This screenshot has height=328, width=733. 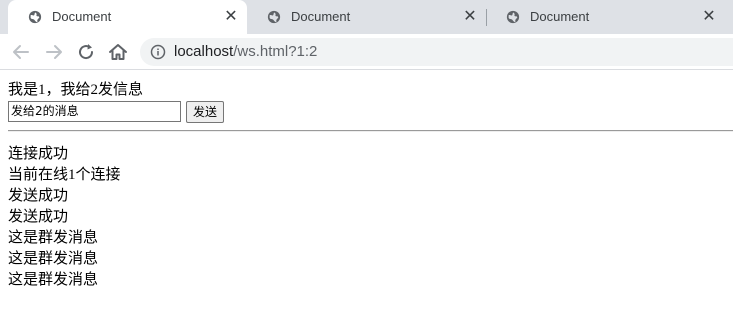 What do you see at coordinates (38, 154) in the screenshot?
I see `log-line: 连接成功` at bounding box center [38, 154].